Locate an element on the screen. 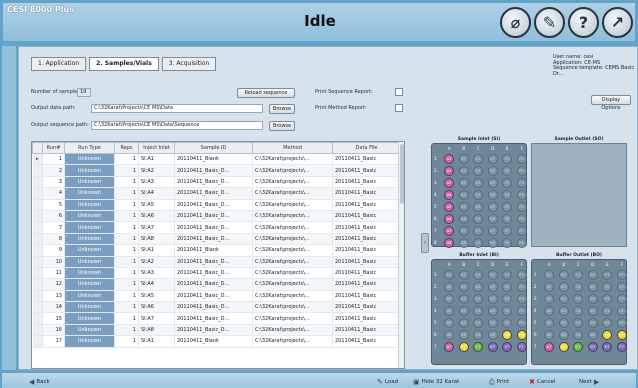  buffer-outlet-well: C5 is located at coordinates (578, 323).